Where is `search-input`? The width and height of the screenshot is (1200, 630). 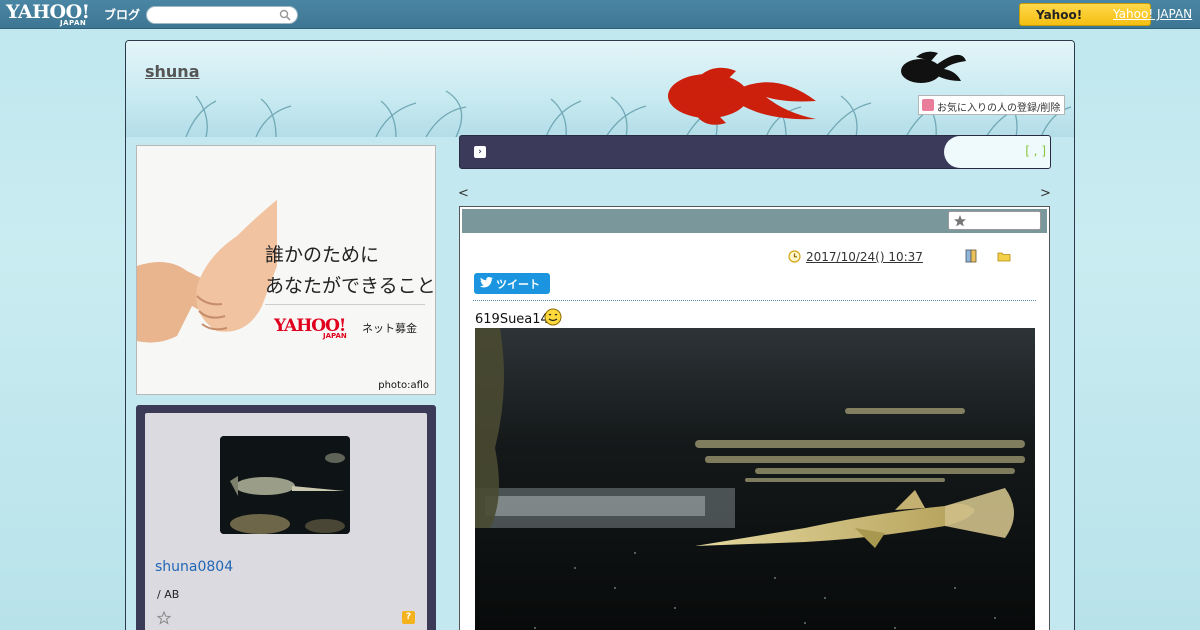 search-input is located at coordinates (216, 15).